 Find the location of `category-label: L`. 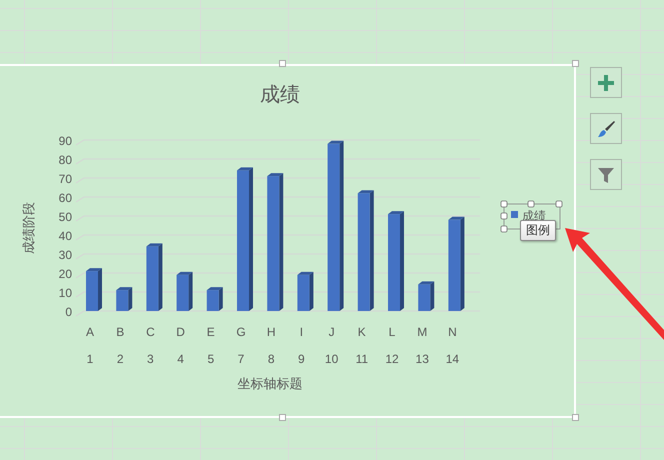

category-label: L is located at coordinates (392, 332).